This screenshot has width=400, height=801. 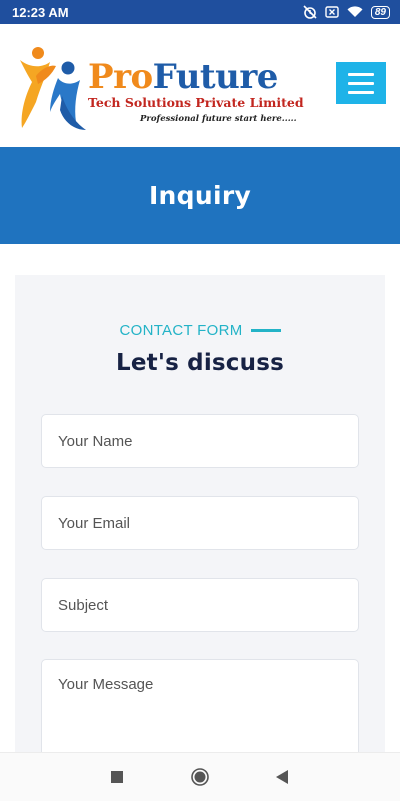 I want to click on brand-tagline: Tech Solutions Private Limited, so click(x=196, y=102).